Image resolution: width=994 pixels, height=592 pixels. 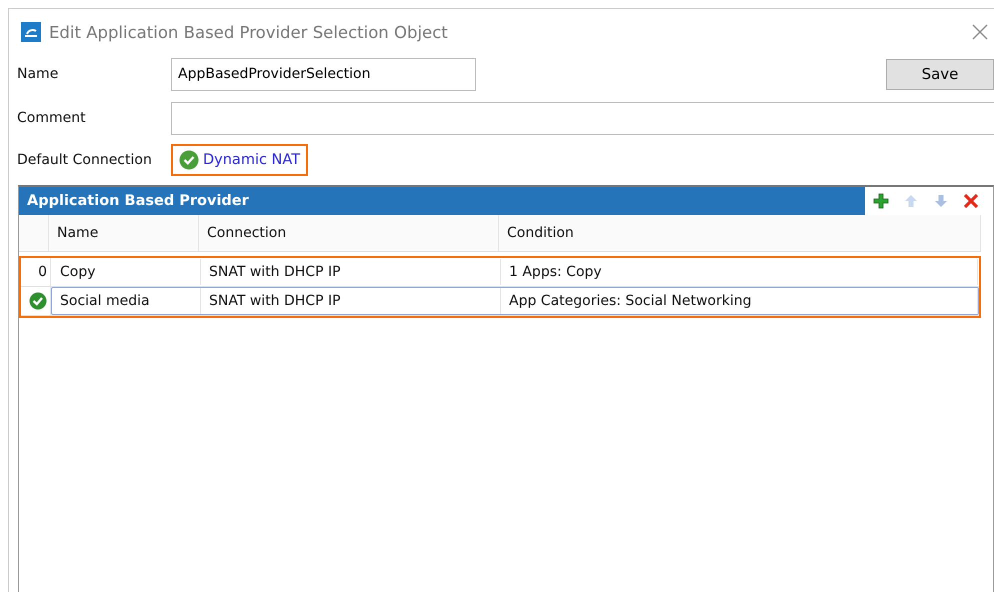 What do you see at coordinates (740, 233) in the screenshot?
I see `column-header: Condition` at bounding box center [740, 233].